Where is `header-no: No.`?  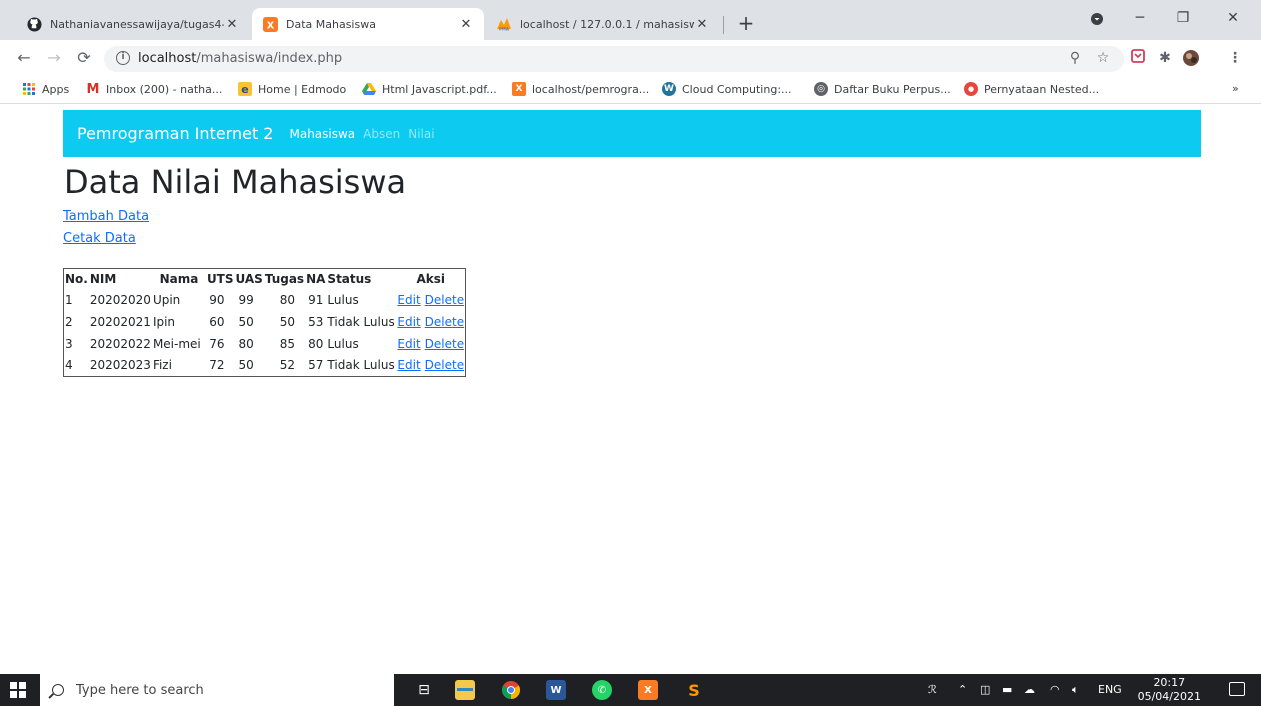 header-no: No. is located at coordinates (76, 278).